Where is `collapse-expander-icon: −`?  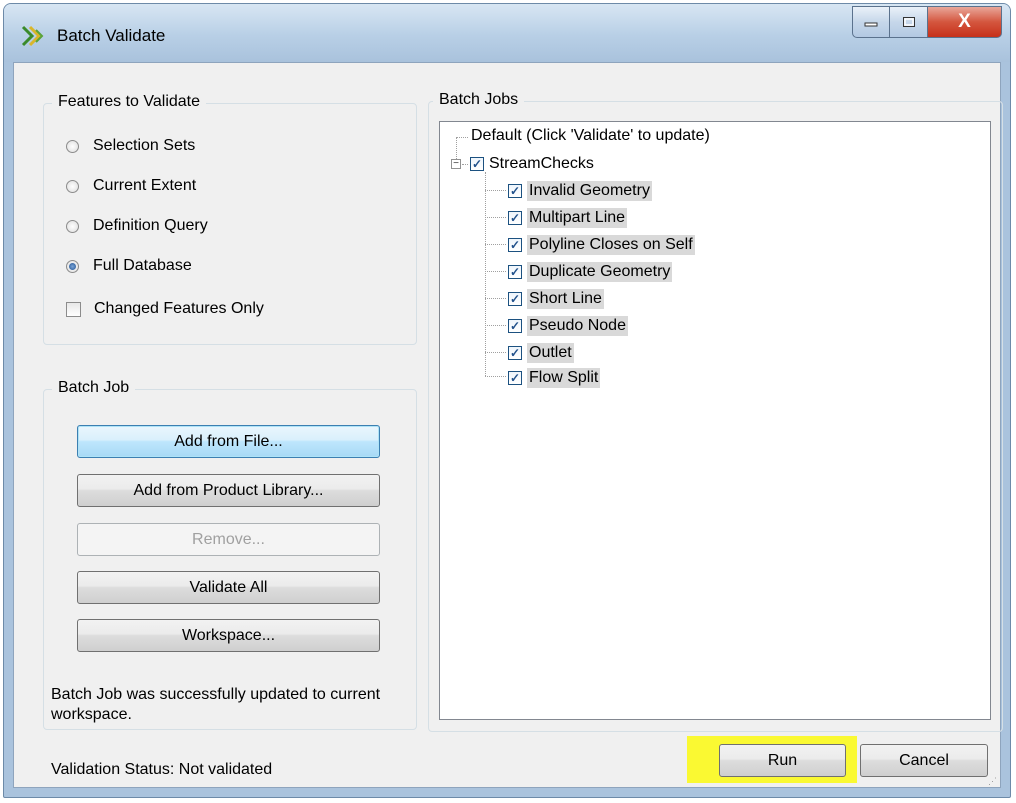
collapse-expander-icon: − is located at coordinates (456, 164).